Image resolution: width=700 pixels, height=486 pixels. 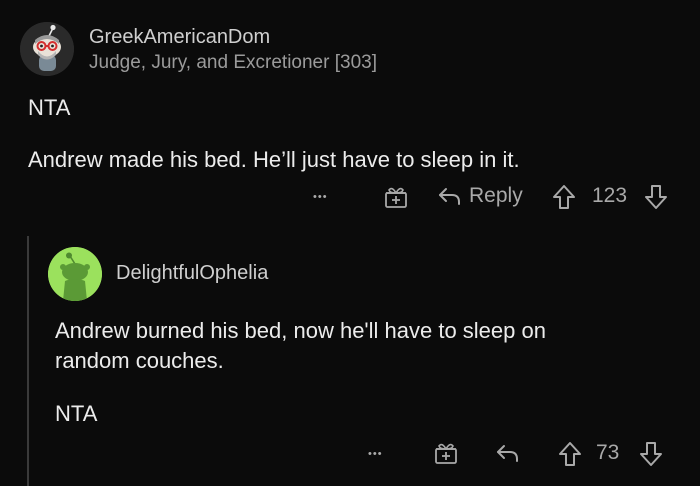 I want to click on reply-body-line: random couches., so click(x=139, y=360).